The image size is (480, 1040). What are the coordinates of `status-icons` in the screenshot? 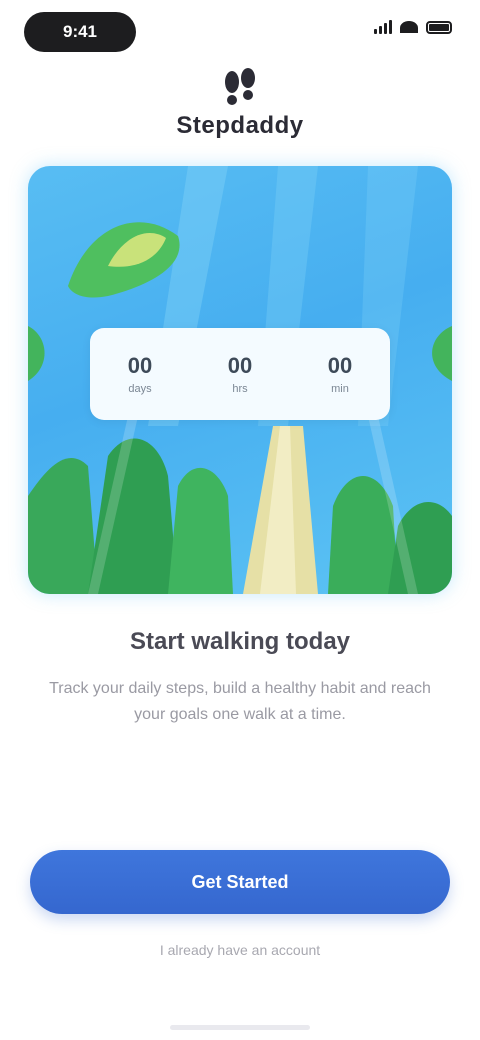 It's located at (413, 27).